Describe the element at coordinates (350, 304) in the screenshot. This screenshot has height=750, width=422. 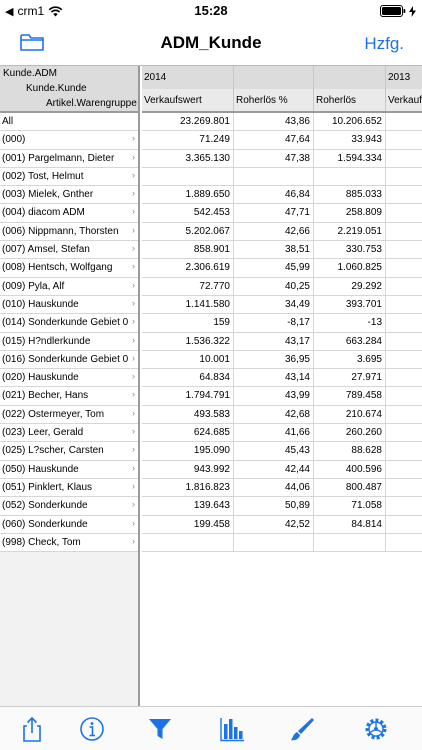
I see `cell-roherloes: 393.701` at that location.